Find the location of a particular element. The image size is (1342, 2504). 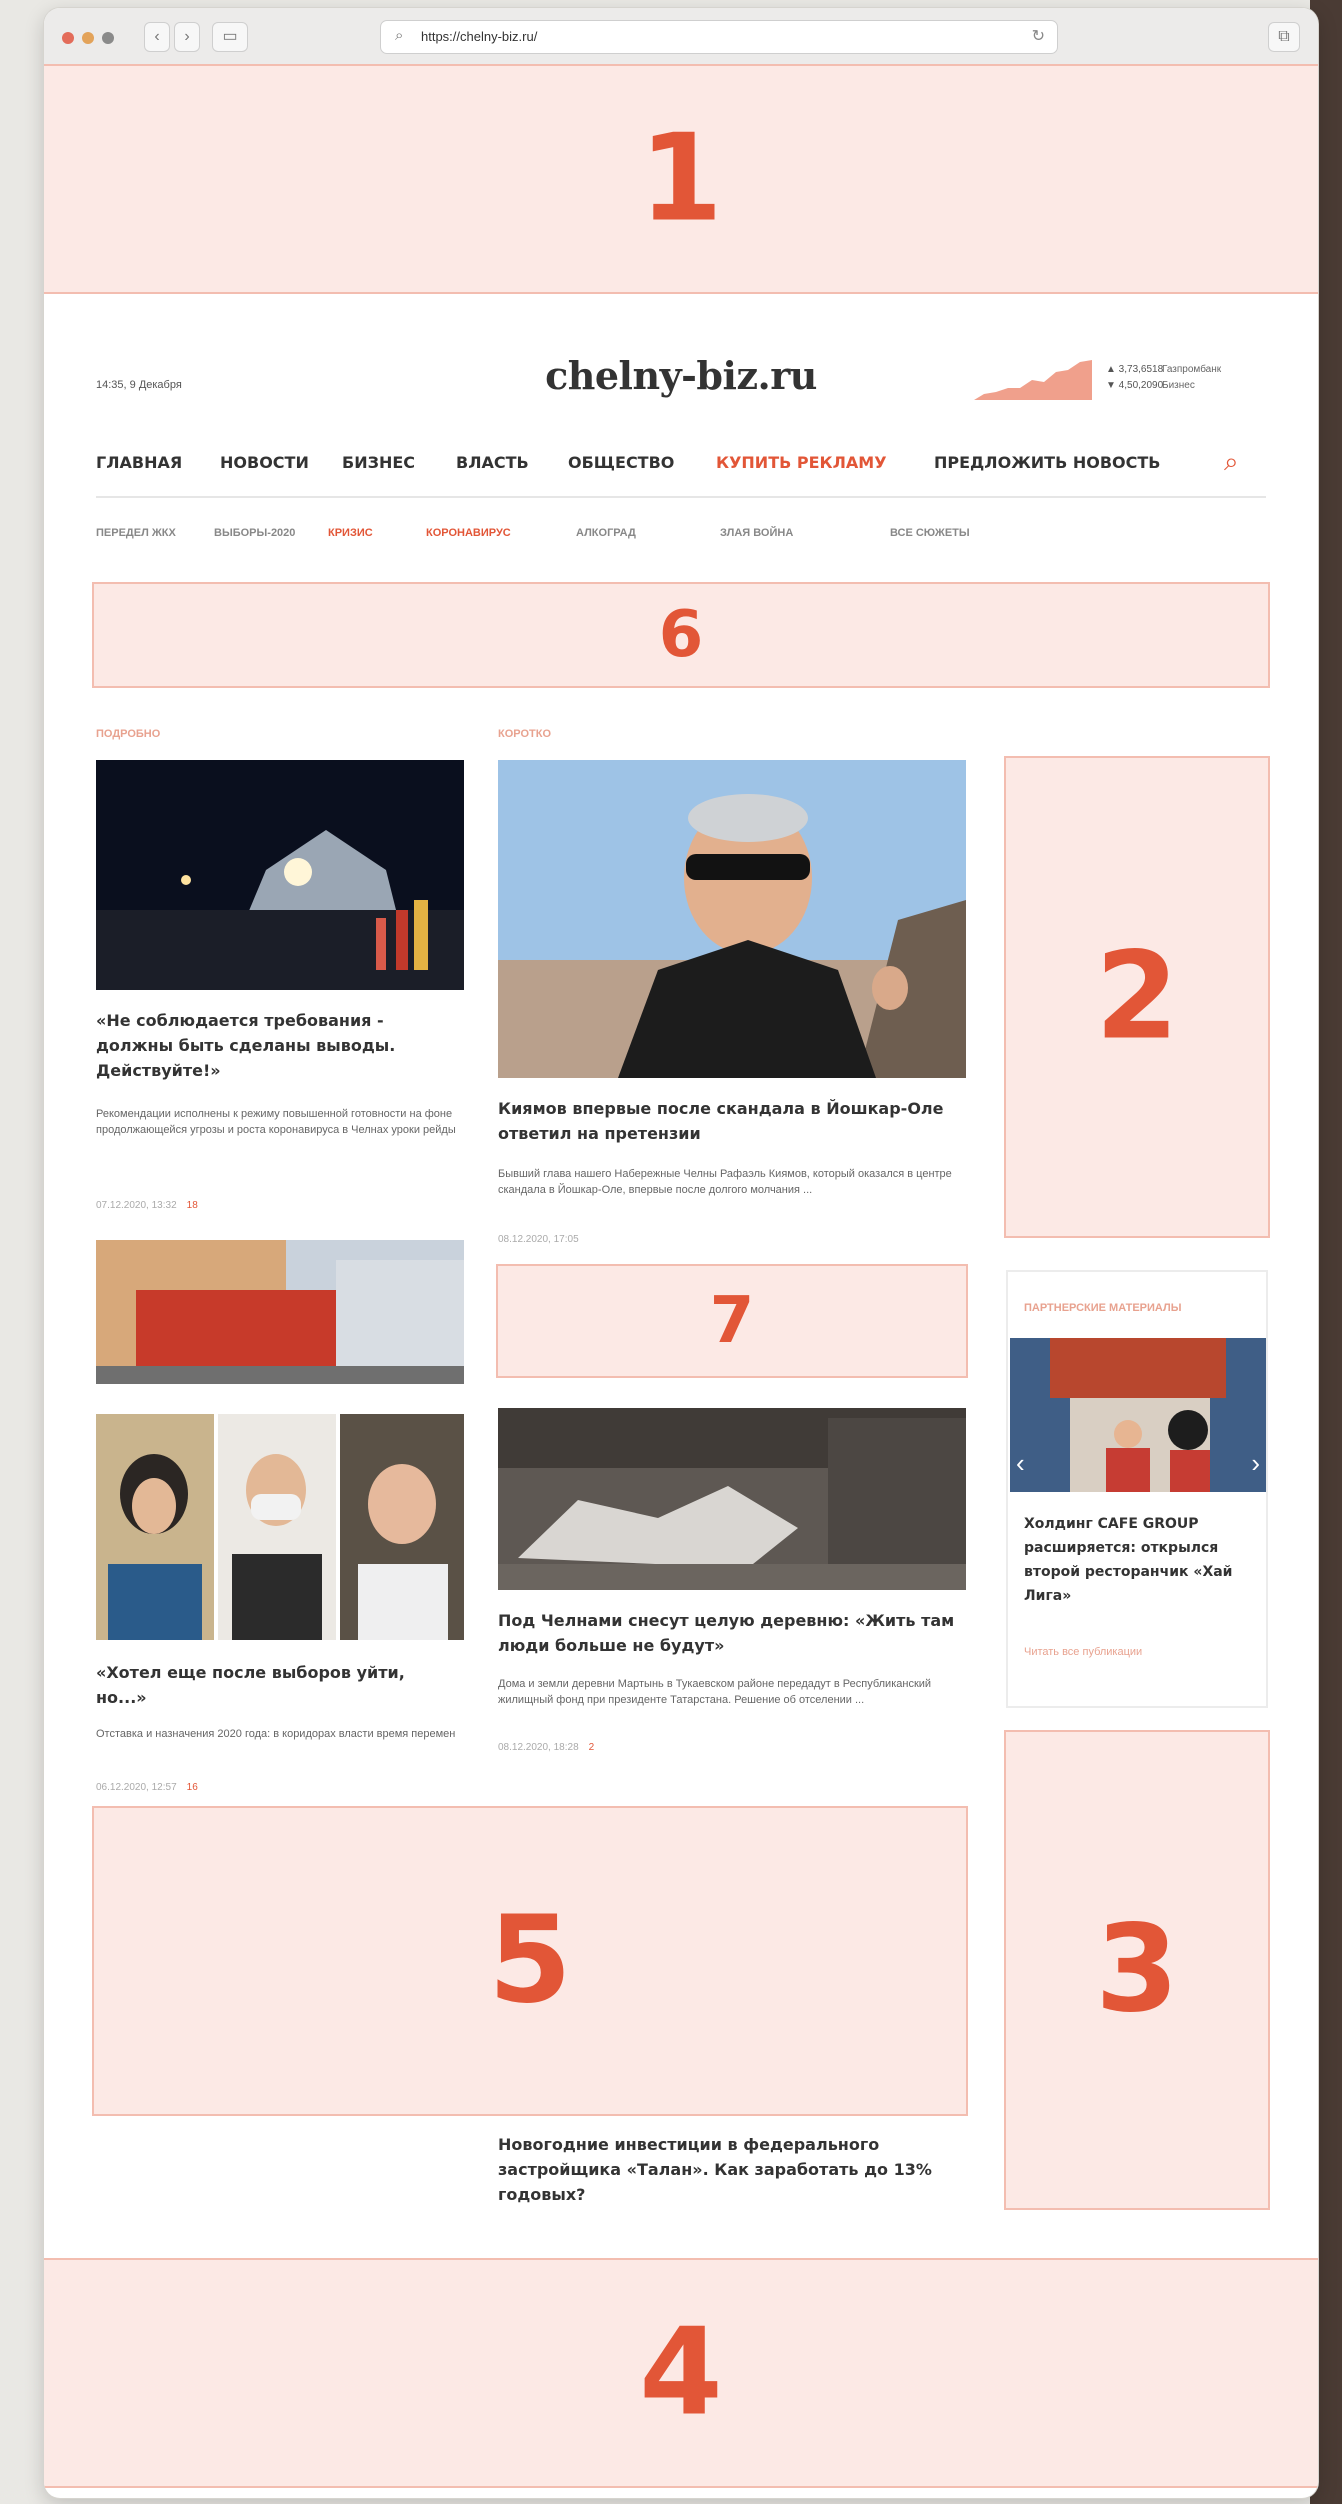

nav-item-suggest-news: ПРЕДЛОЖИТЬ НОВОСТЬ is located at coordinates (1047, 462).